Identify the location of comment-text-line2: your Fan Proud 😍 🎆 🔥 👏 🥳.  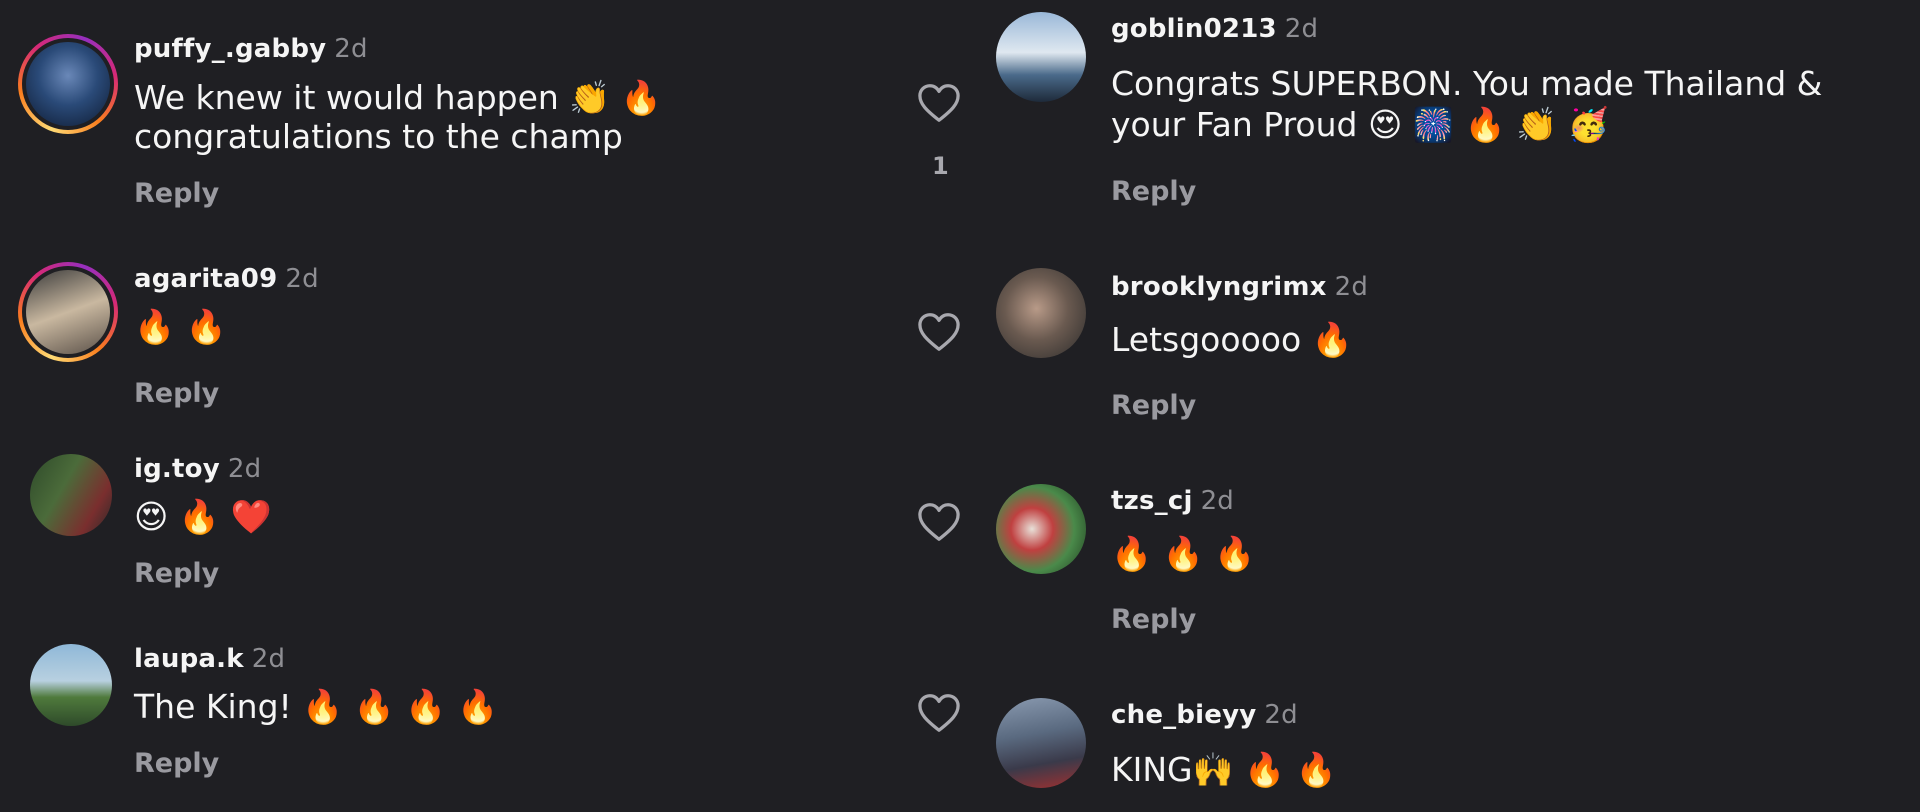
(1360, 124).